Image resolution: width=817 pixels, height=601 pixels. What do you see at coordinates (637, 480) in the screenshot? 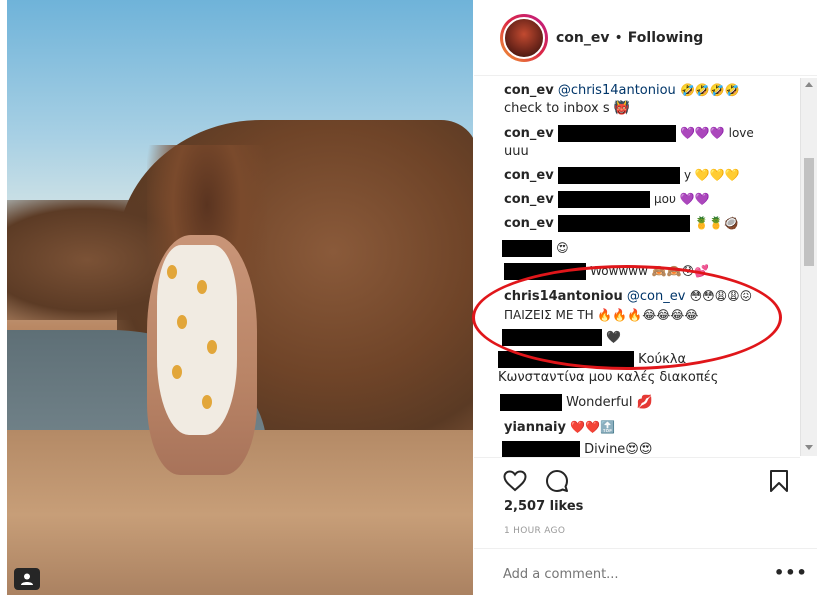
I see `action-bar` at bounding box center [637, 480].